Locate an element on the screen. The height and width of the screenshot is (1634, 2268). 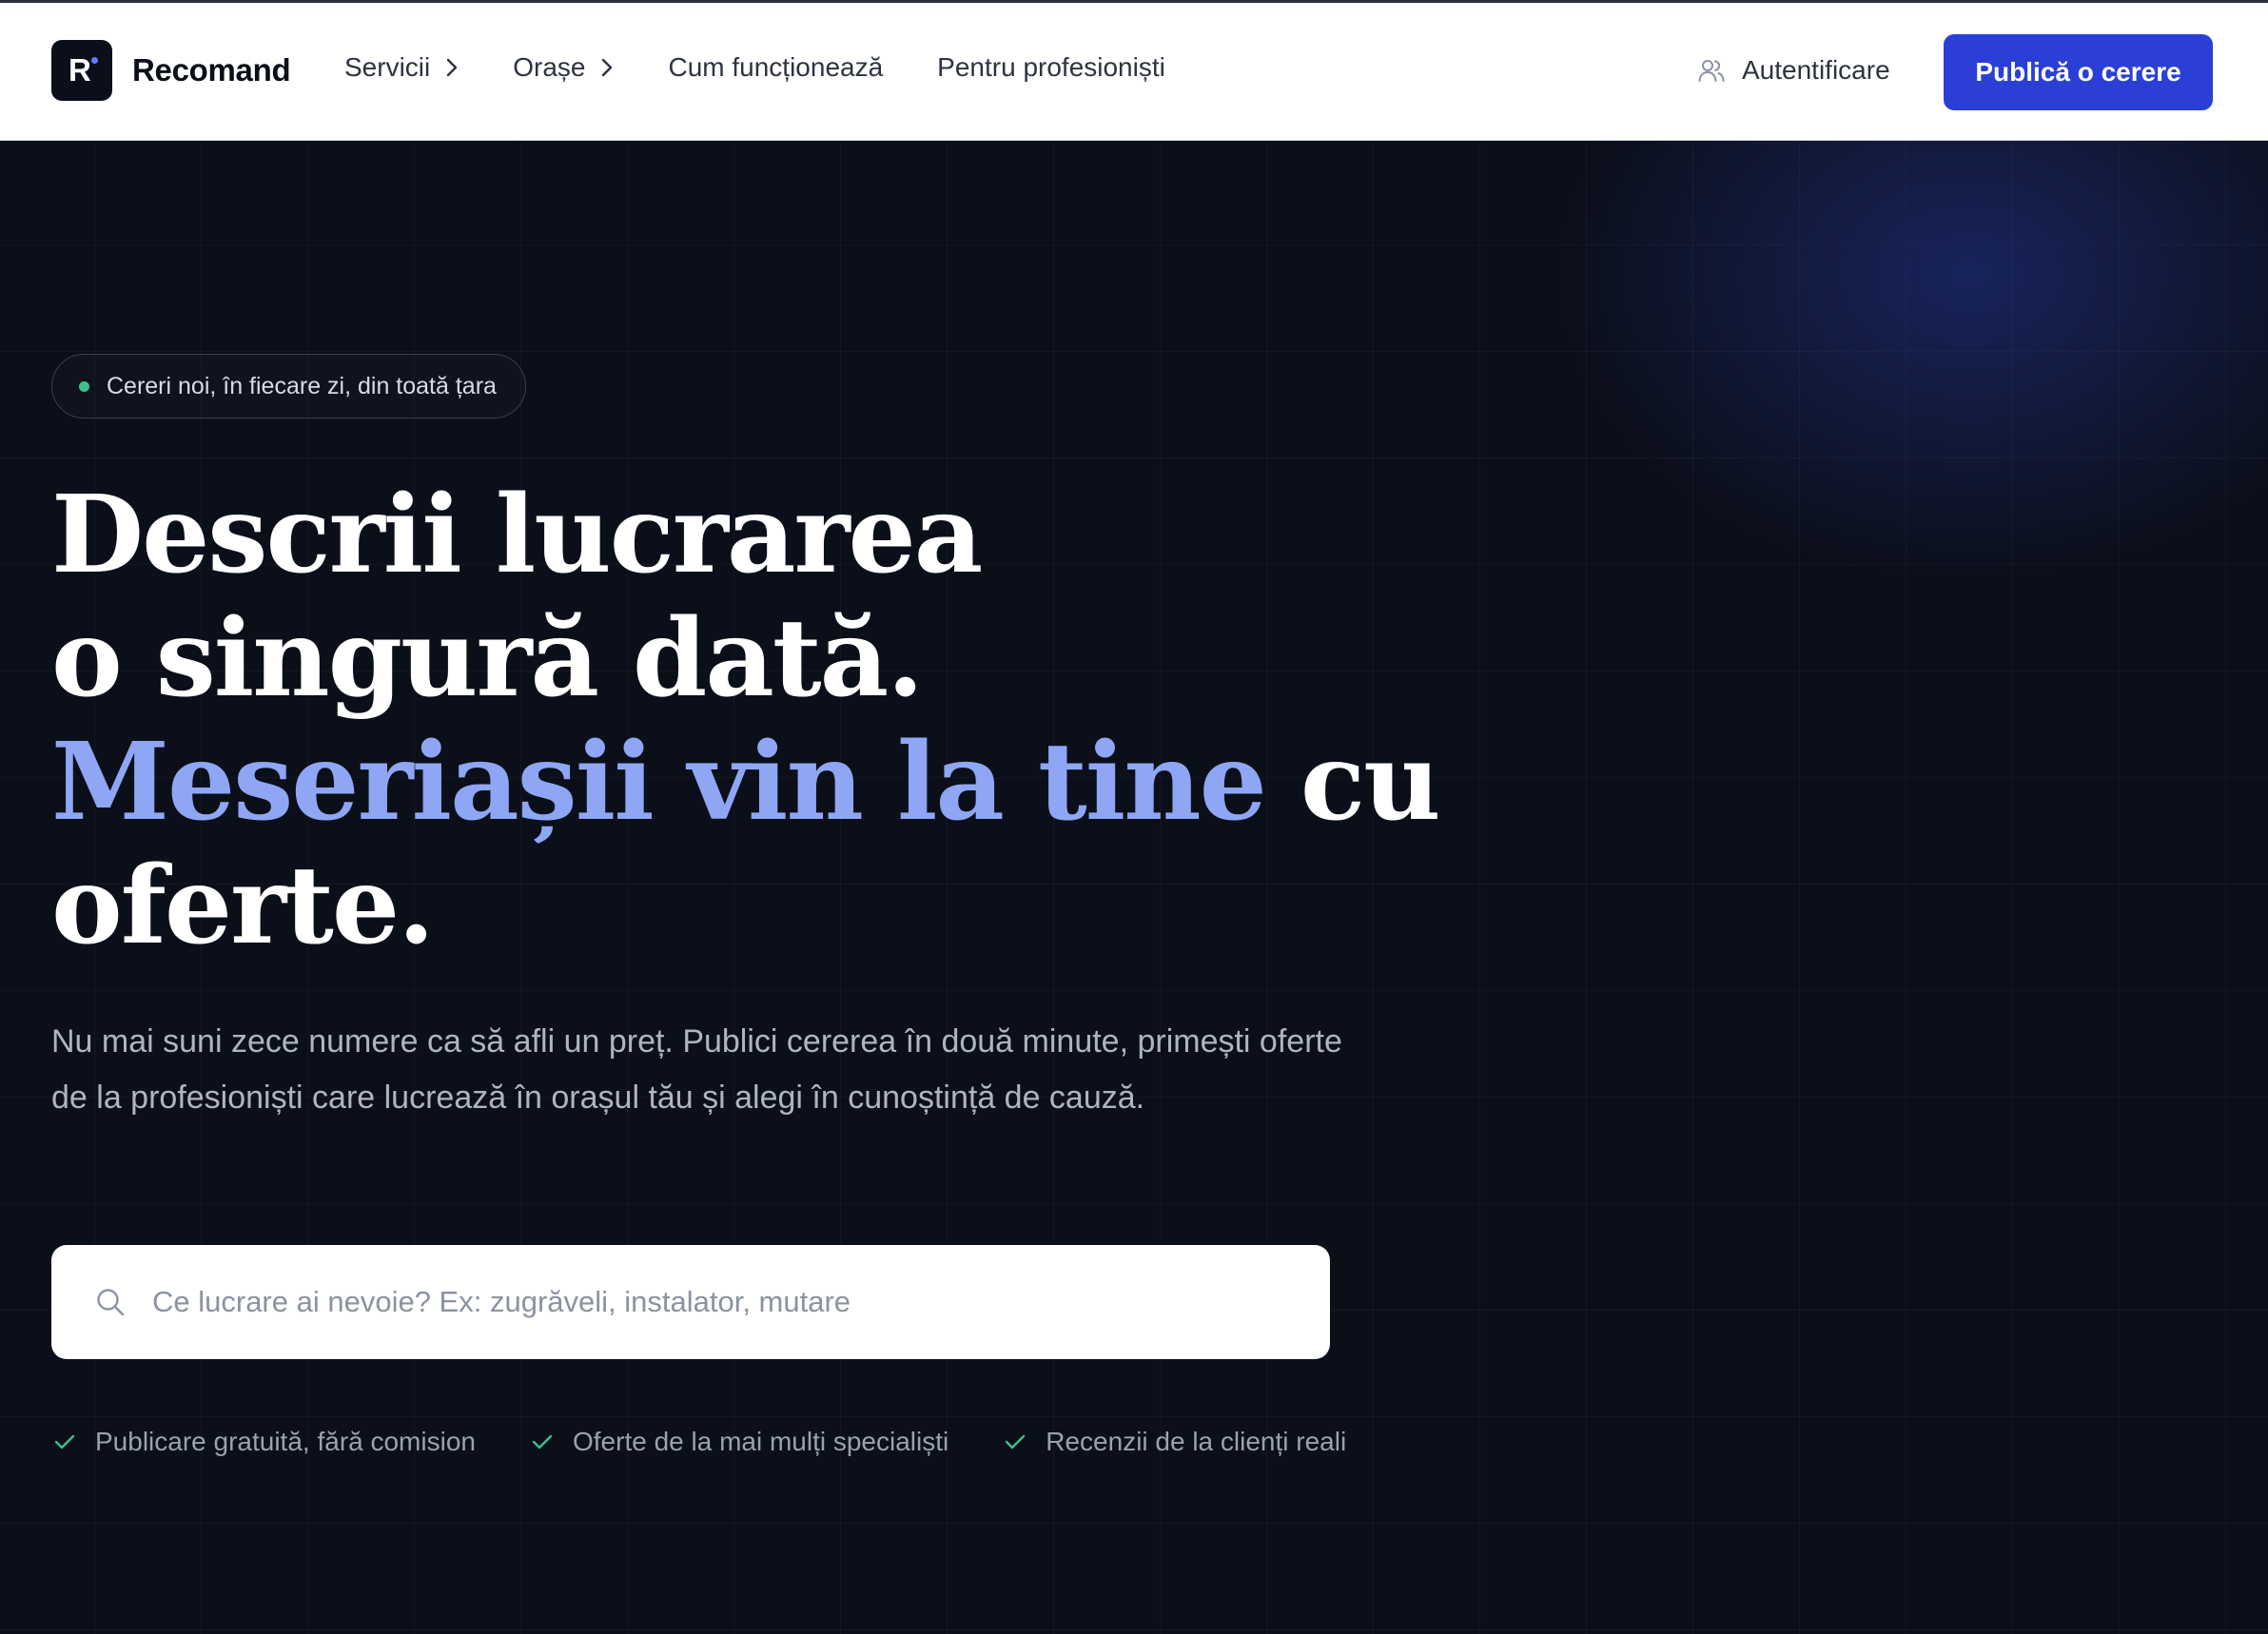
login-link: Autentificare is located at coordinates (1794, 70).